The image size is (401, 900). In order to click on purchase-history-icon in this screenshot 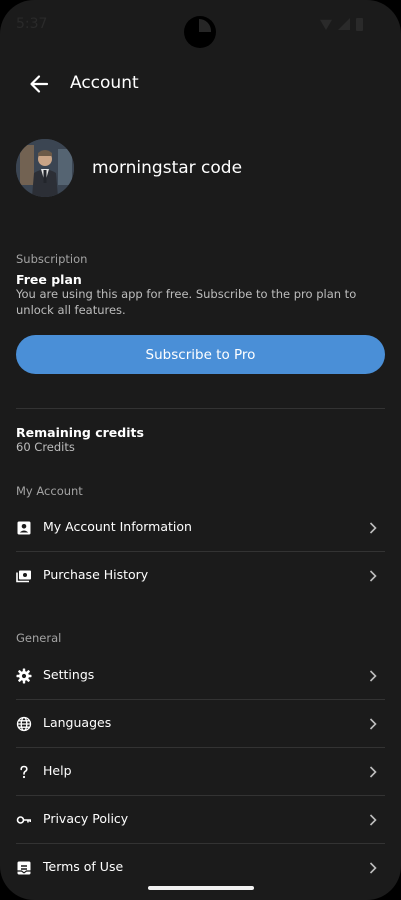, I will do `click(23, 576)`.